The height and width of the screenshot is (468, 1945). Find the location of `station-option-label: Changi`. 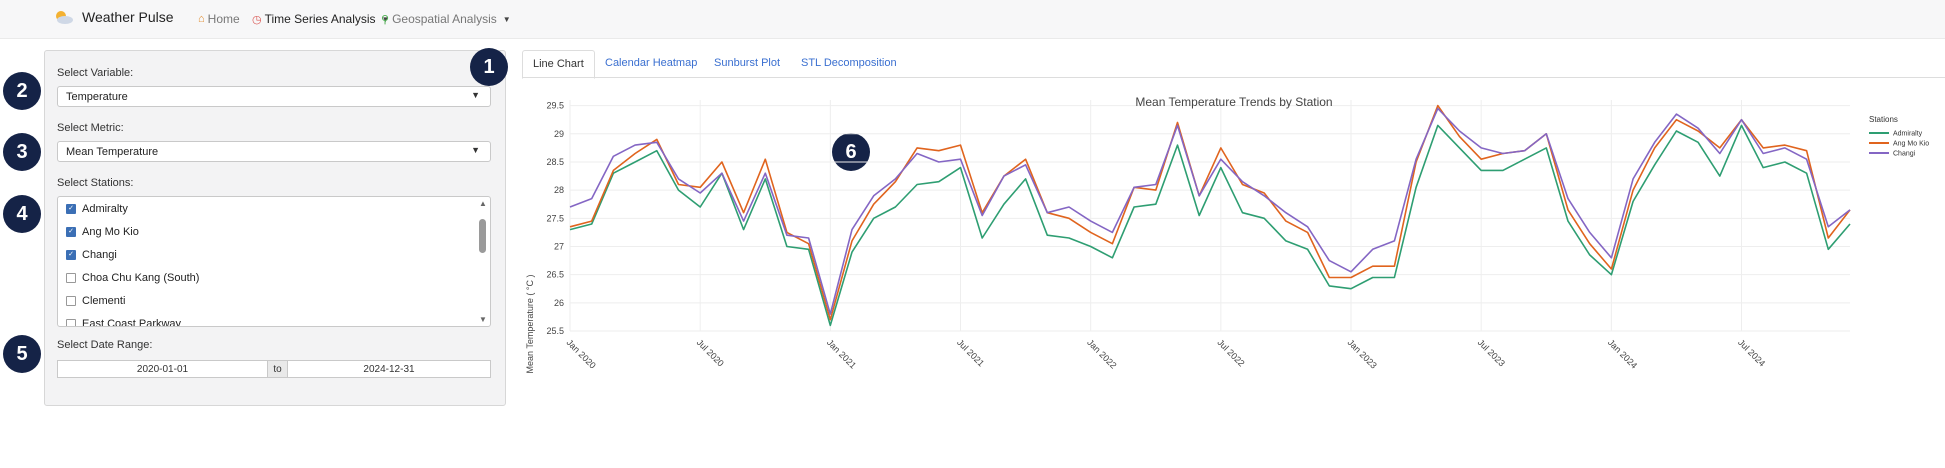

station-option-label: Changi is located at coordinates (99, 255).